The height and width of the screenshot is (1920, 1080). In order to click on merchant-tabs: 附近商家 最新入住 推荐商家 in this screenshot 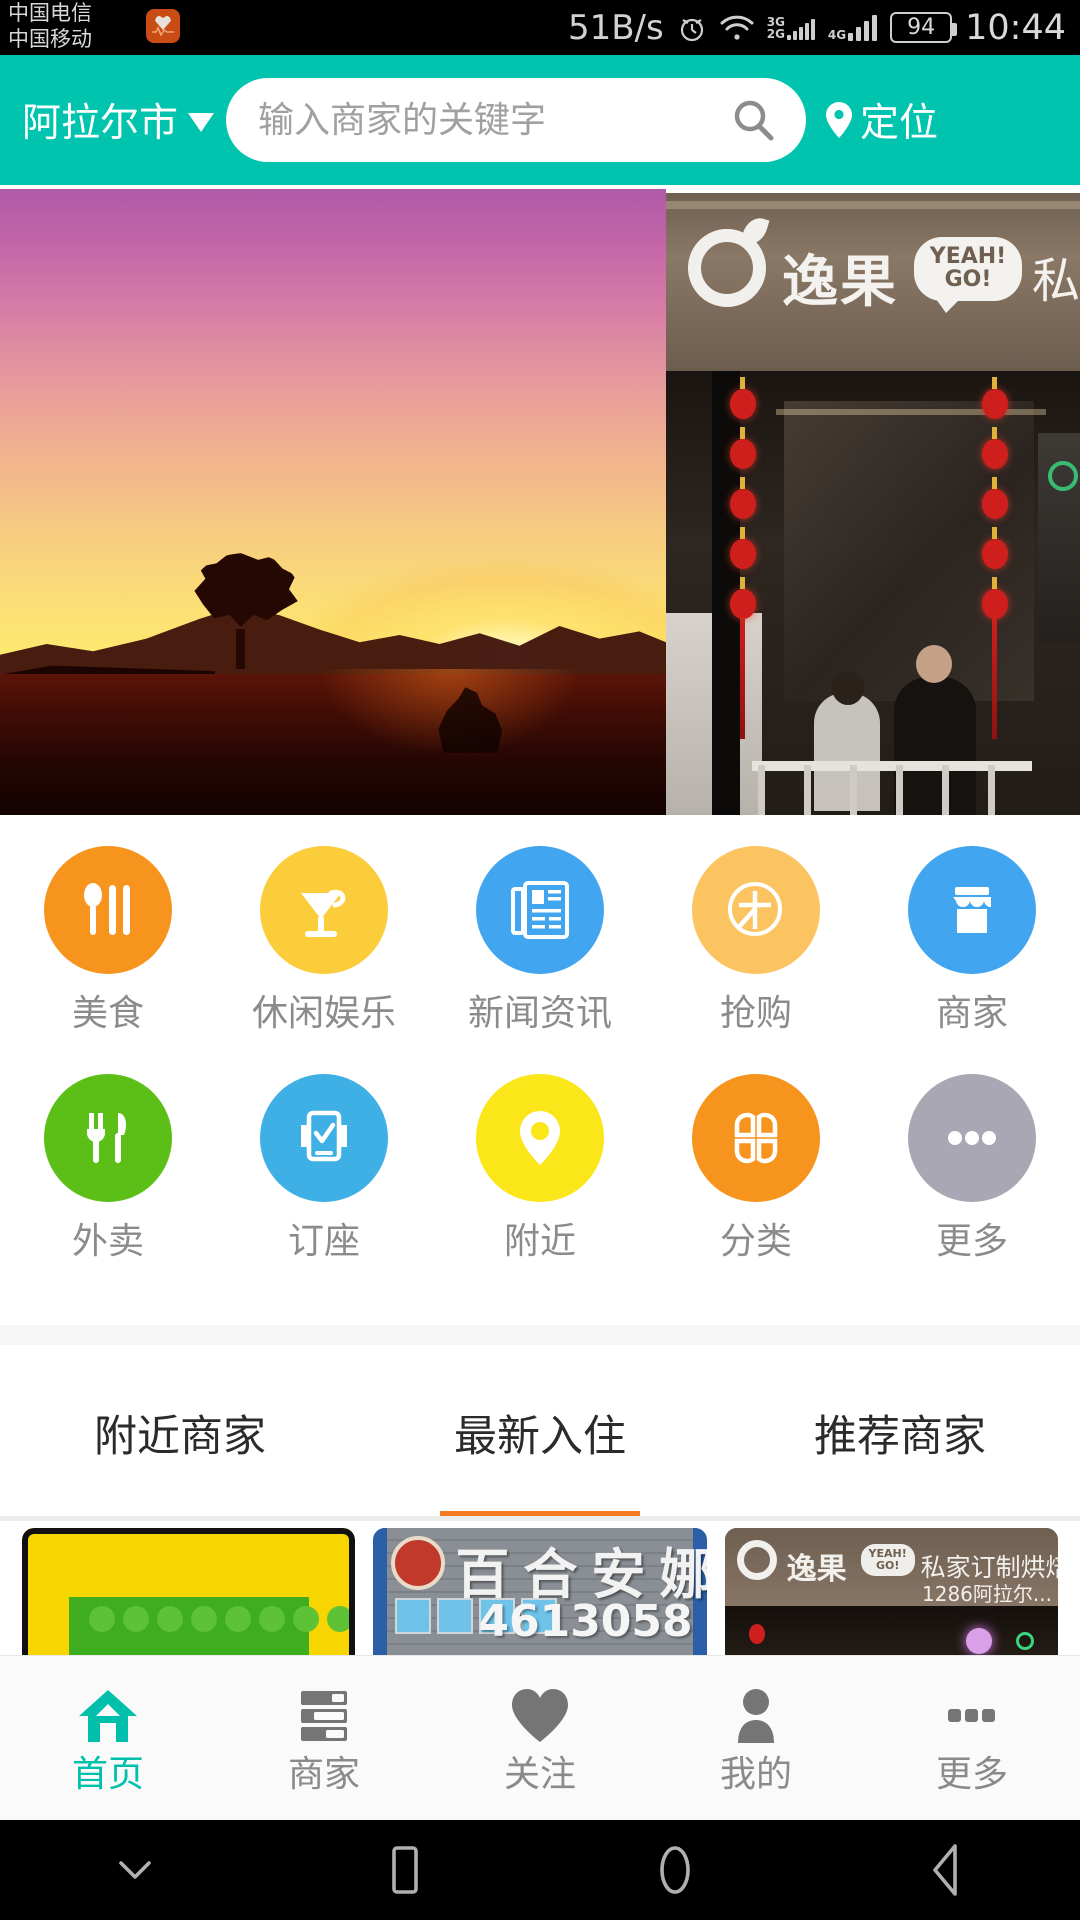, I will do `click(540, 1432)`.